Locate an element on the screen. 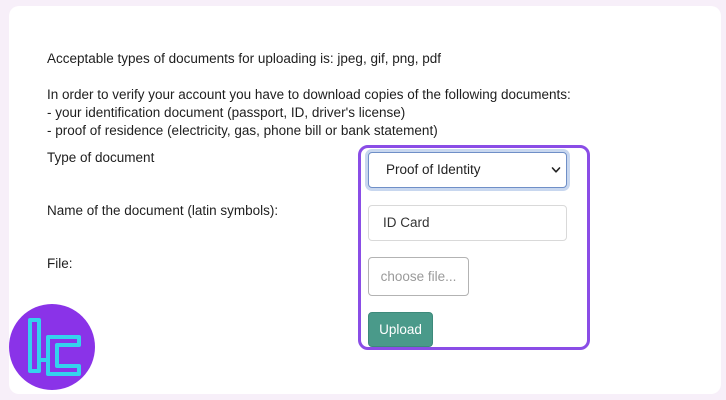 The width and height of the screenshot is (726, 400). document-type-value: Proof of Identity is located at coordinates (433, 169).